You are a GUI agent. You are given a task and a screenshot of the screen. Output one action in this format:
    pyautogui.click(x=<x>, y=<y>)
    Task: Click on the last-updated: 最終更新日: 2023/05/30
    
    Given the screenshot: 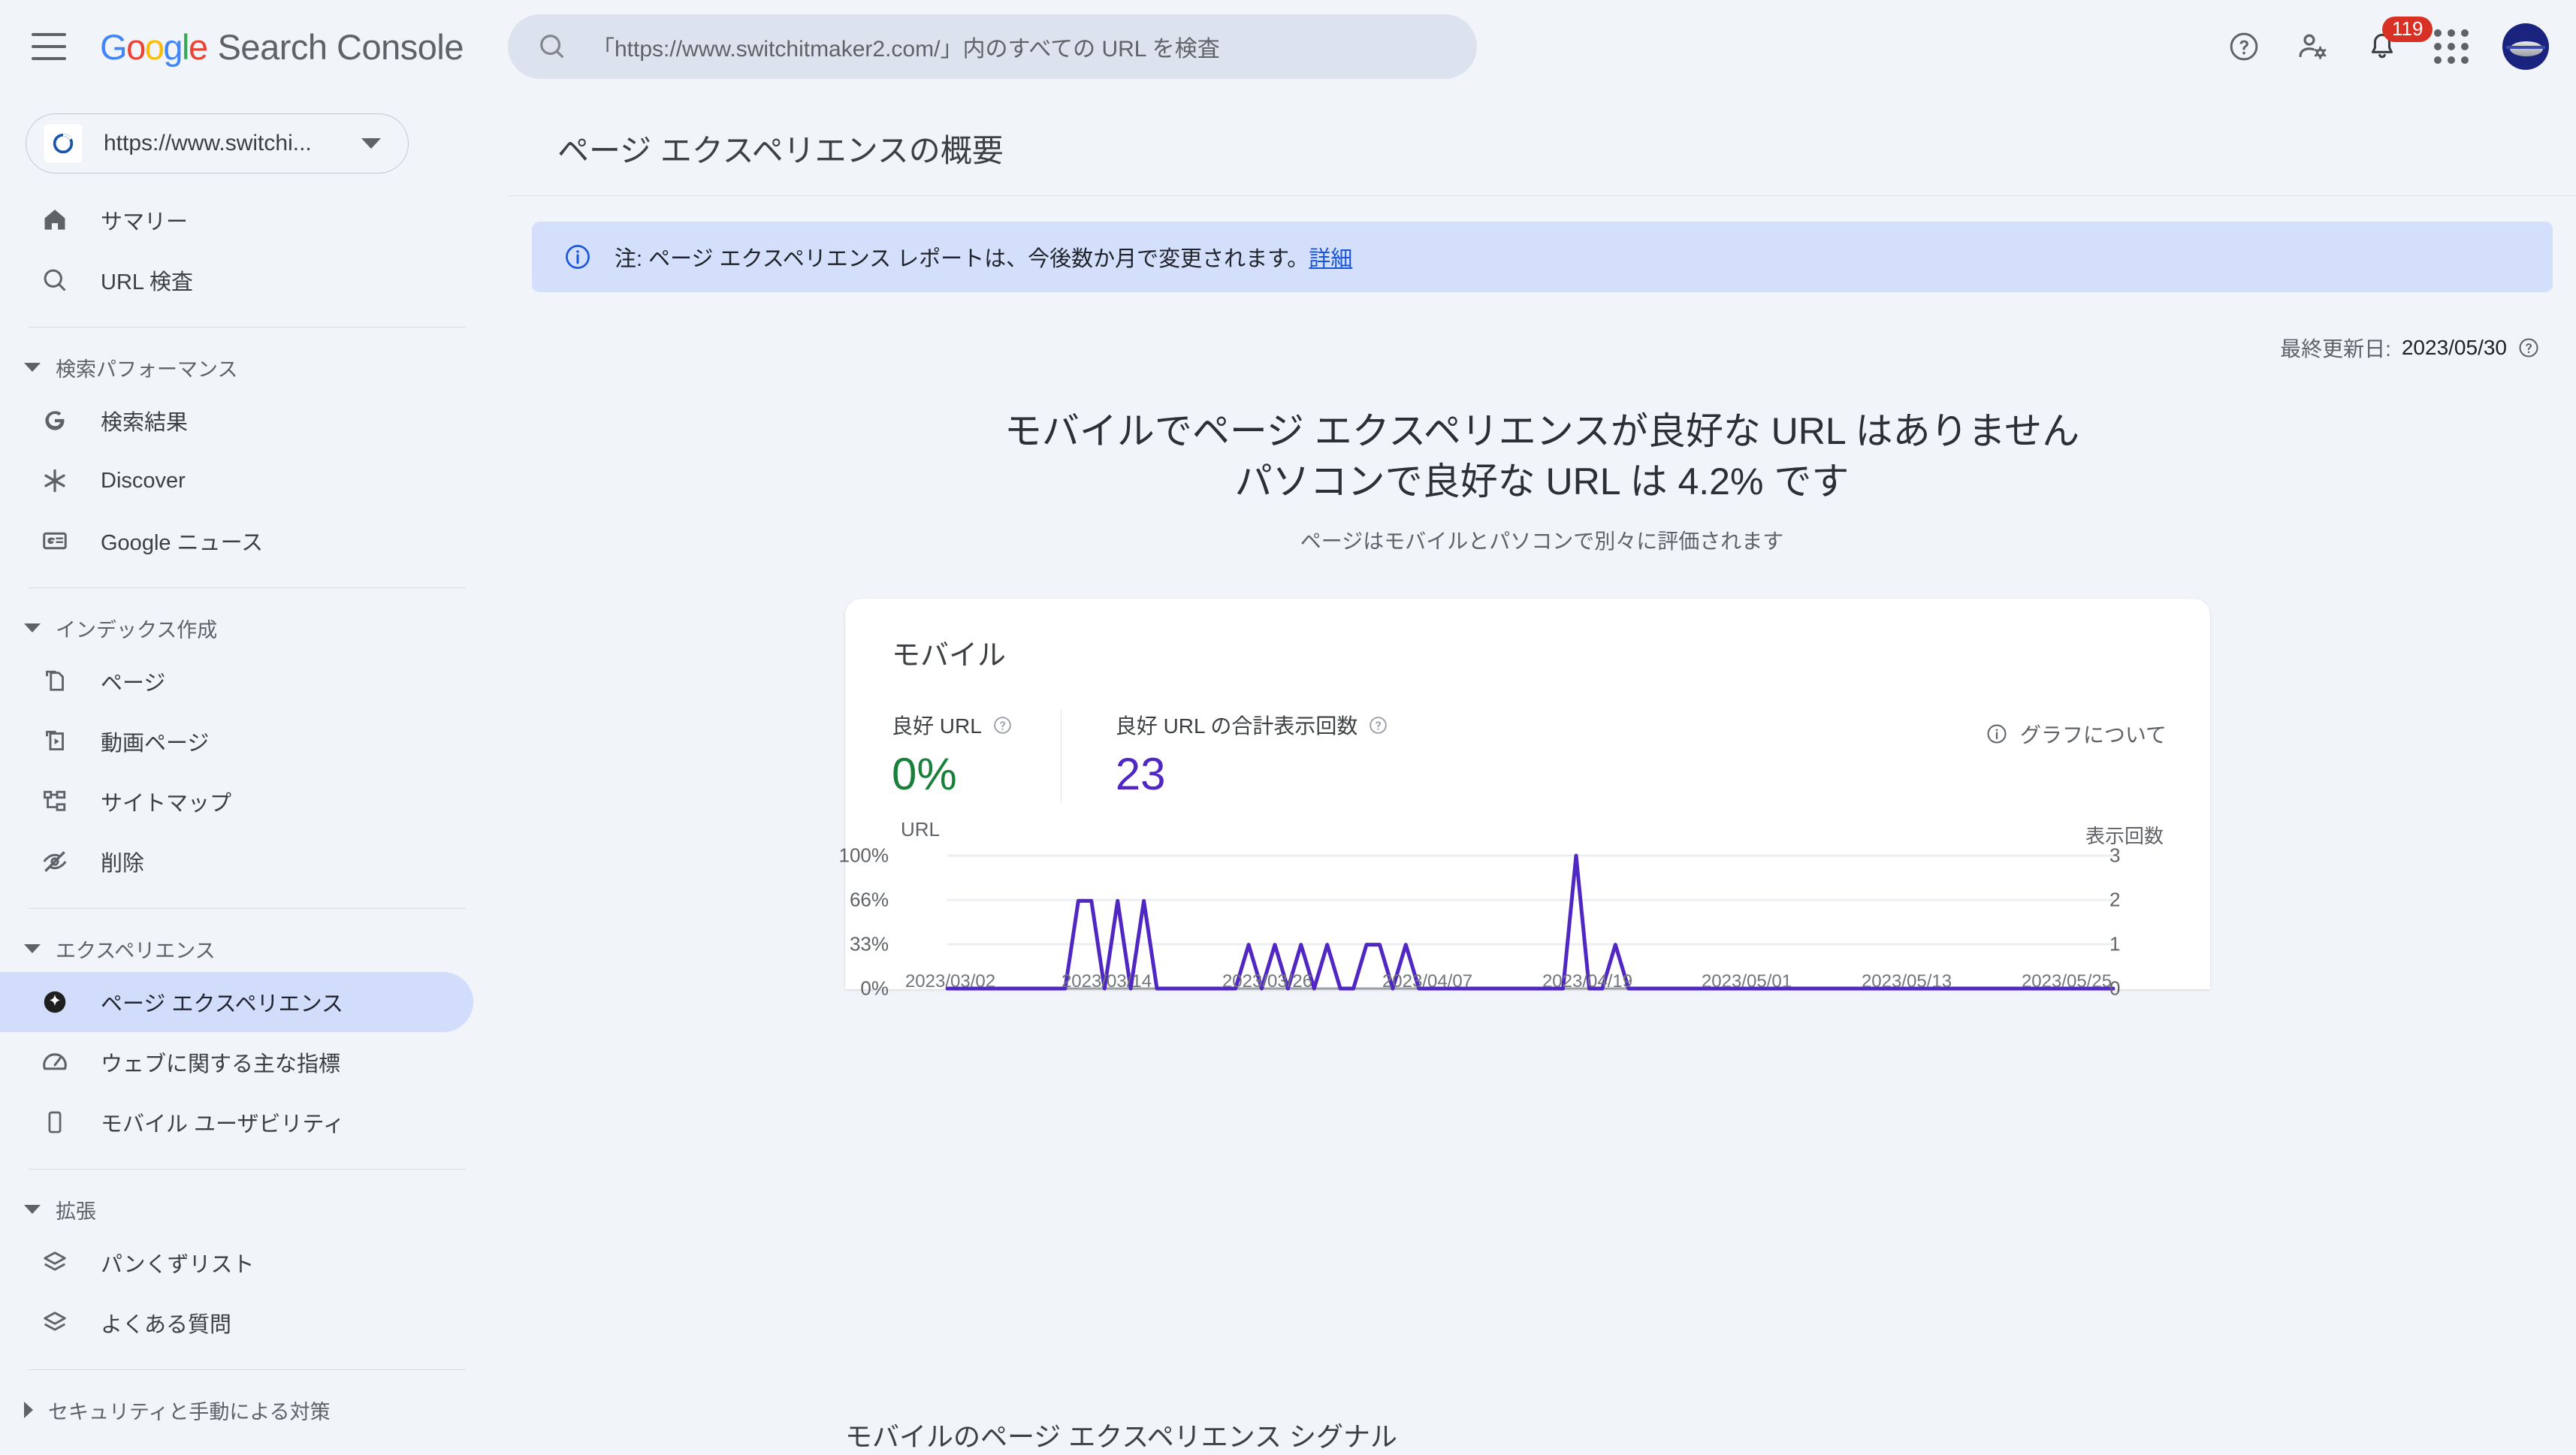 What is the action you would take?
    pyautogui.click(x=1542, y=348)
    